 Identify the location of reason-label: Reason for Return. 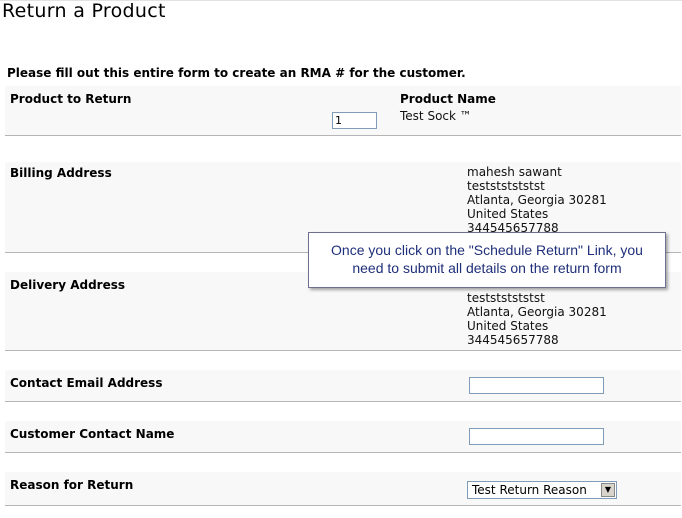
(72, 485).